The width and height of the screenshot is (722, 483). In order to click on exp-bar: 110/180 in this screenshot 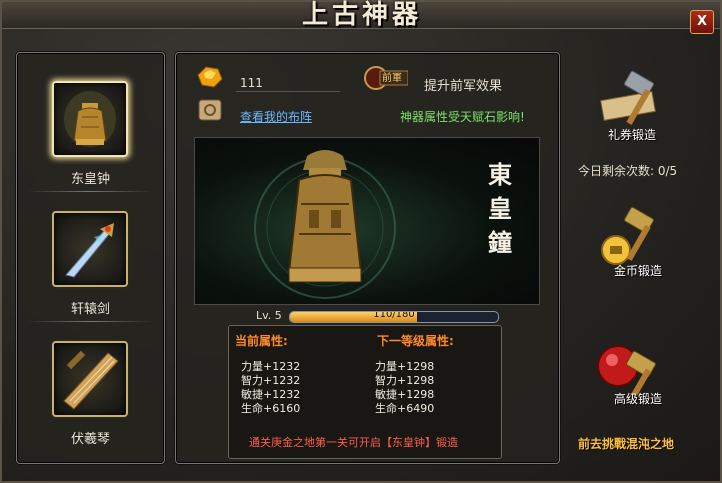, I will do `click(394, 317)`.